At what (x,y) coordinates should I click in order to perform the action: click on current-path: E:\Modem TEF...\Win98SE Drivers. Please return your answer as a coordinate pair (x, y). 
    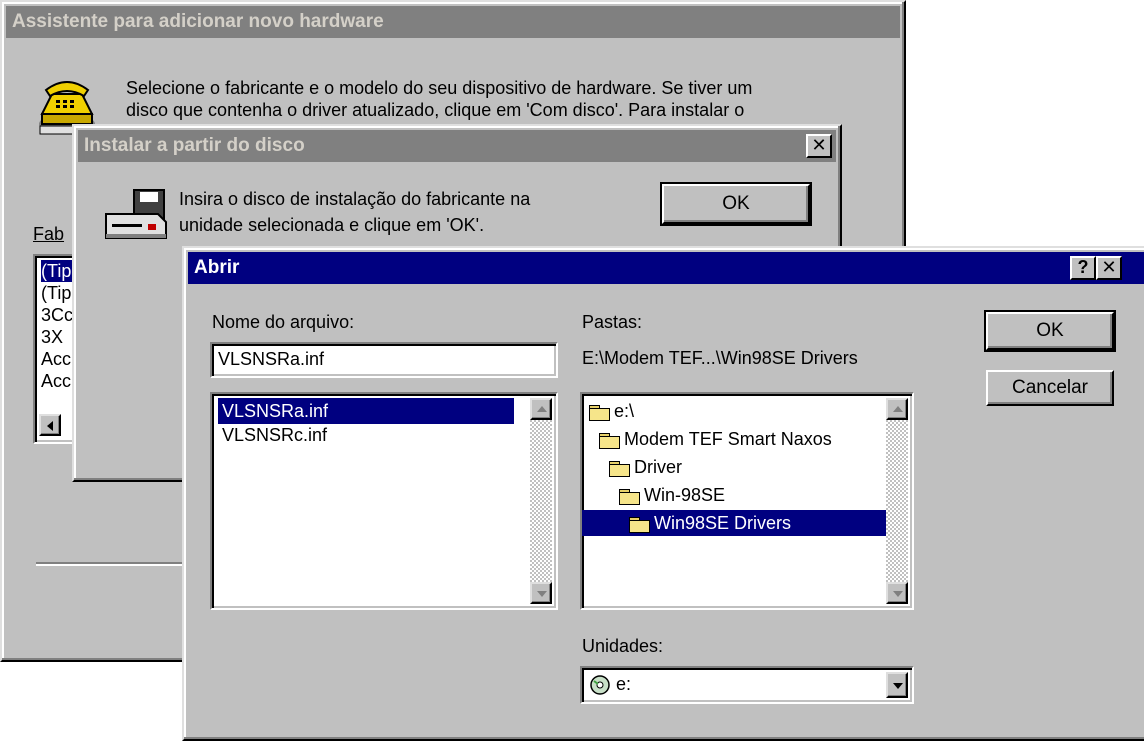
    Looking at the image, I should click on (720, 358).